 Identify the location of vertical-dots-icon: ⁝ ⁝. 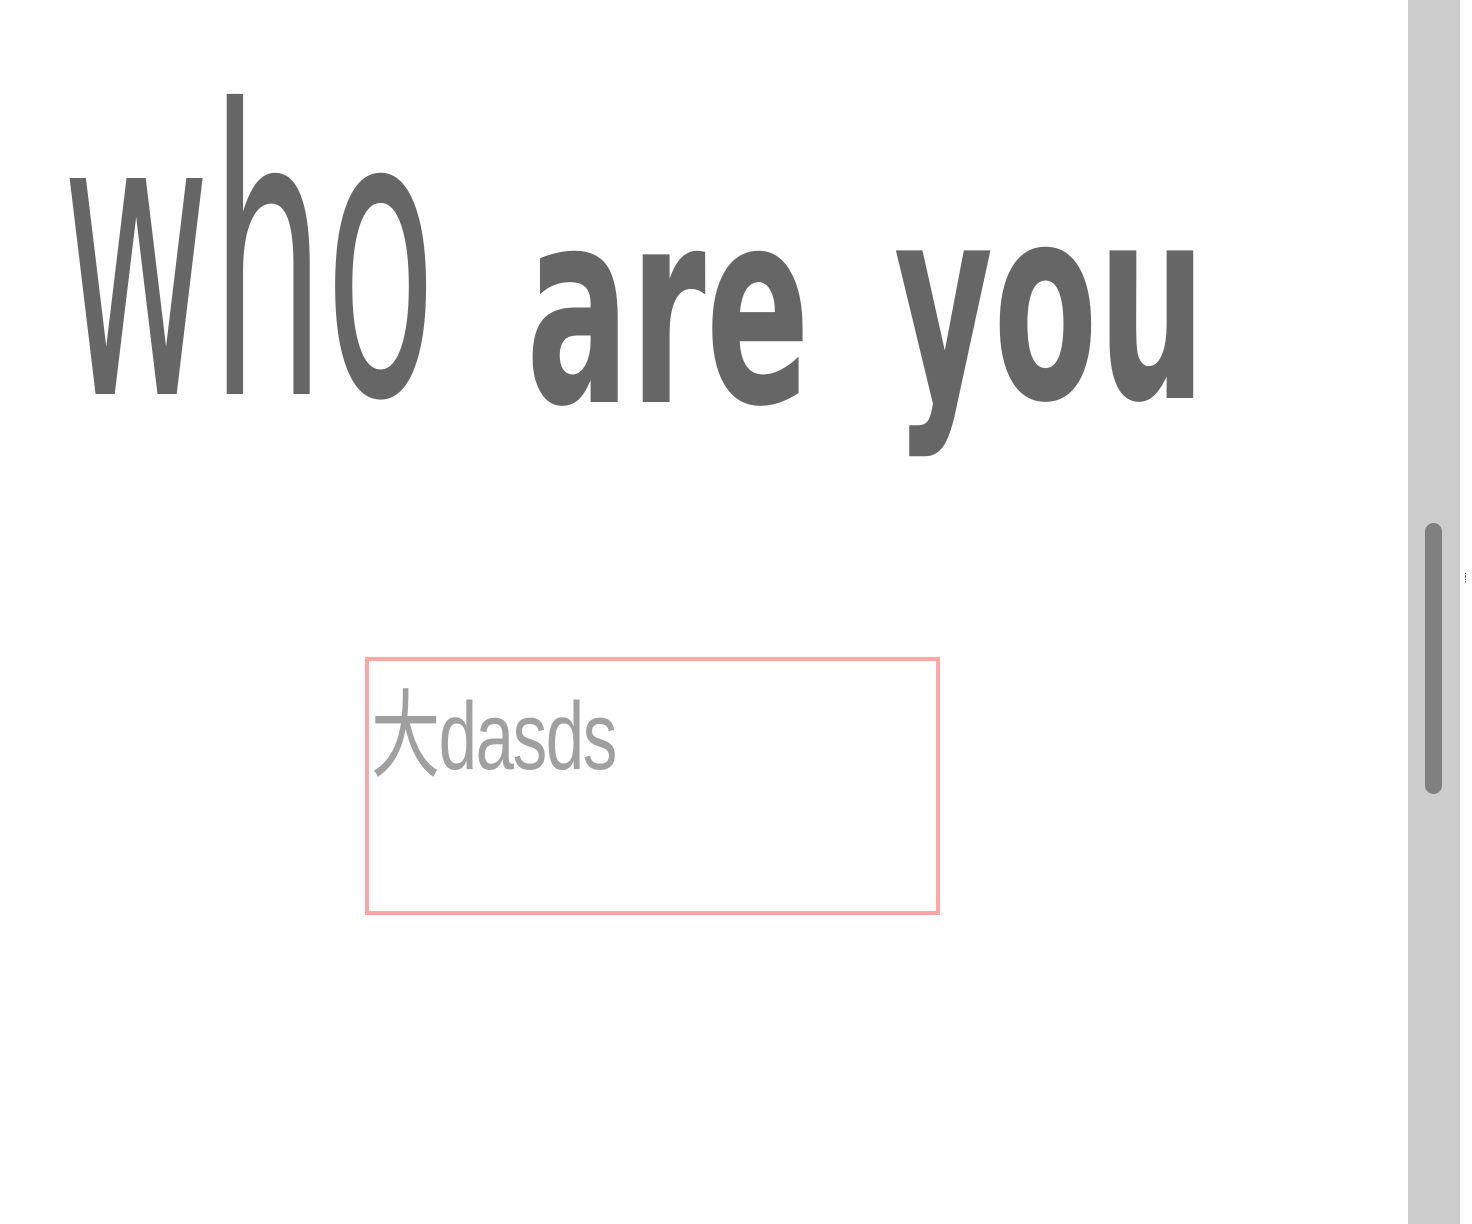
(1468, 585).